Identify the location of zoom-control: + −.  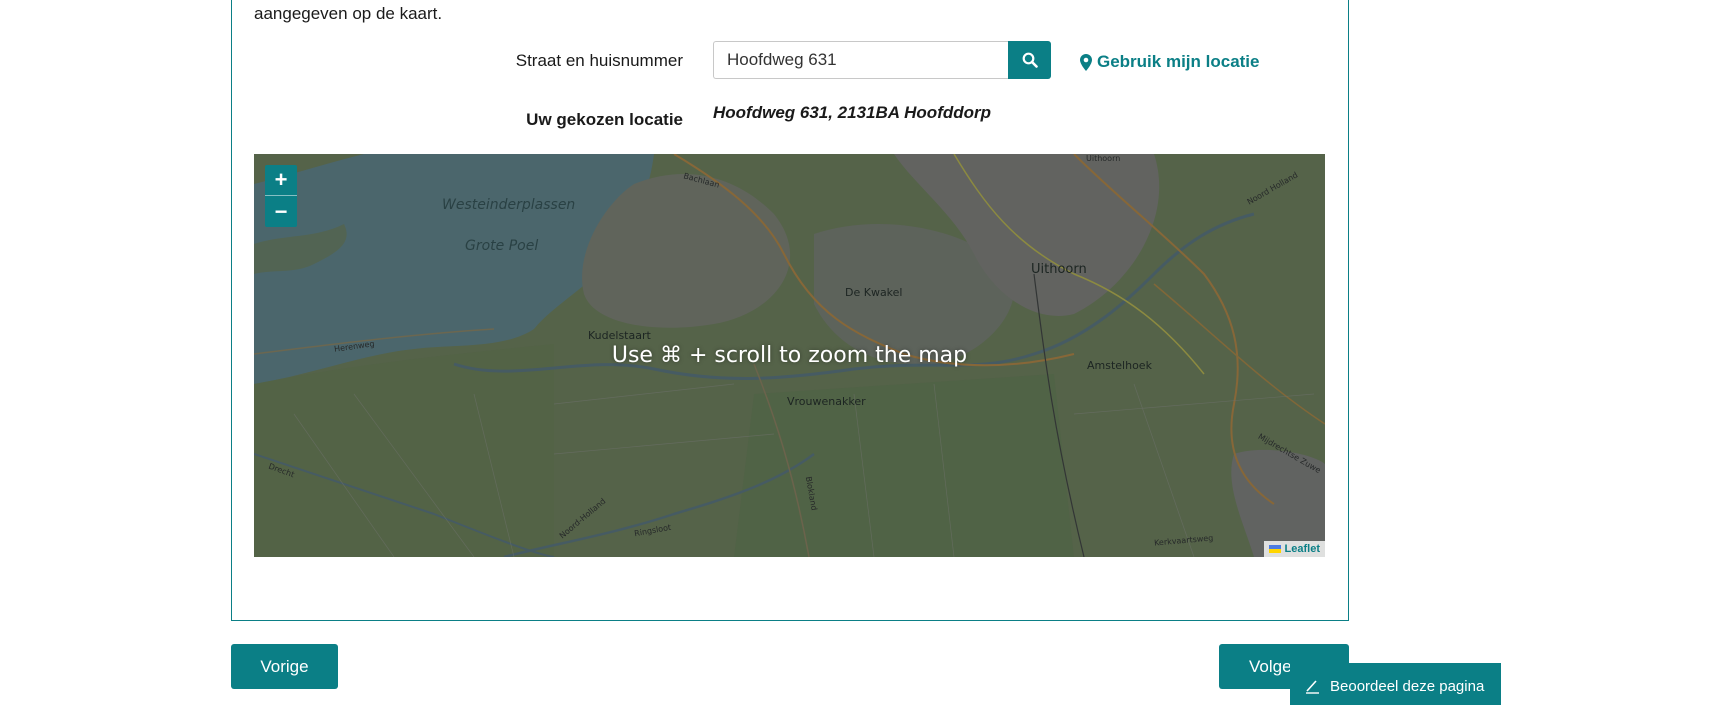
(281, 196).